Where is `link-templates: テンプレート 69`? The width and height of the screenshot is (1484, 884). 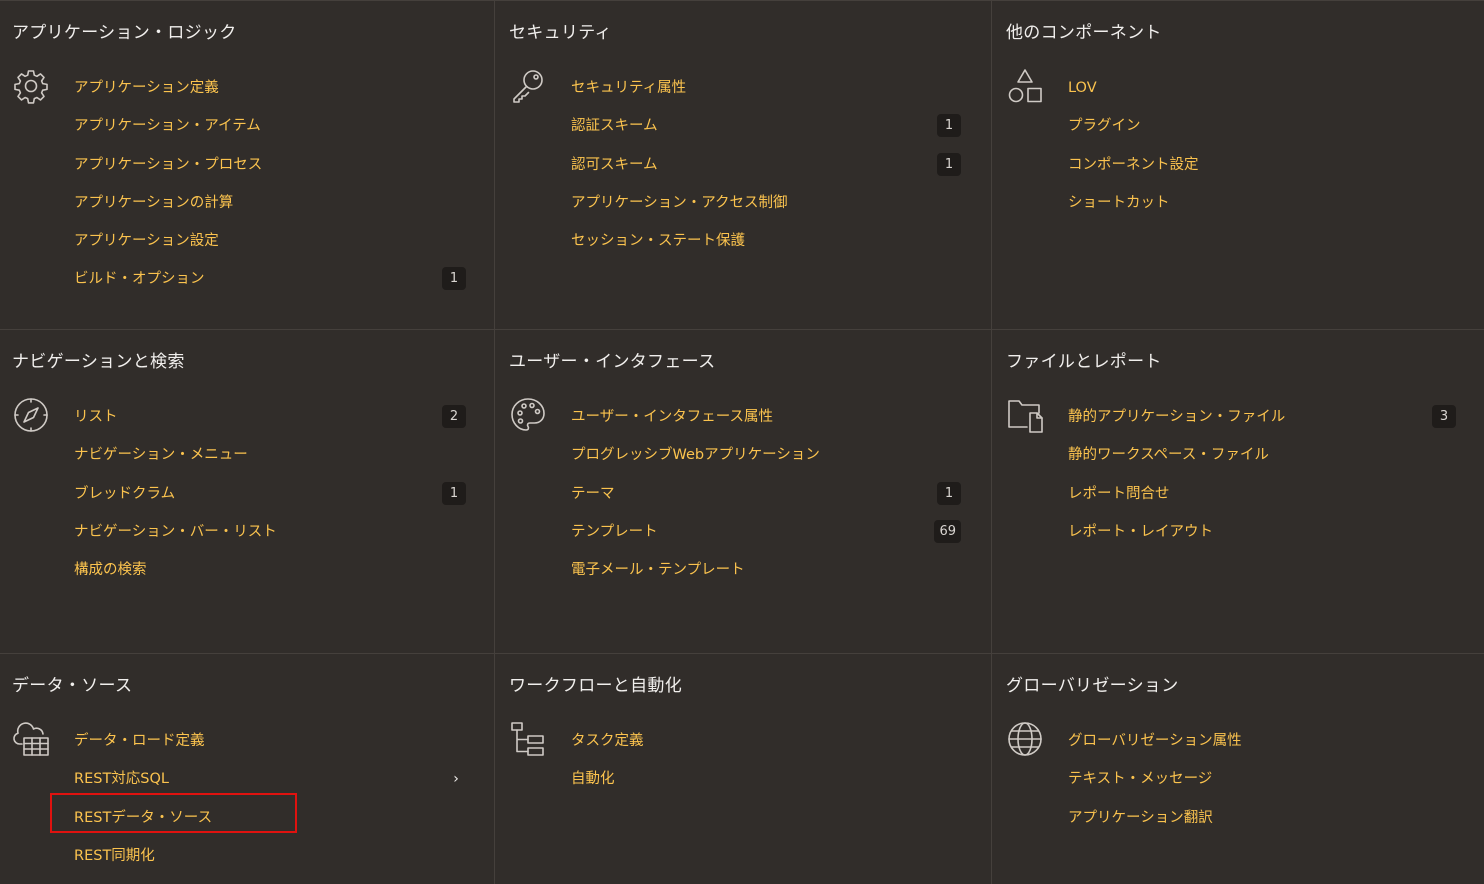 link-templates: テンプレート 69 is located at coordinates (766, 536).